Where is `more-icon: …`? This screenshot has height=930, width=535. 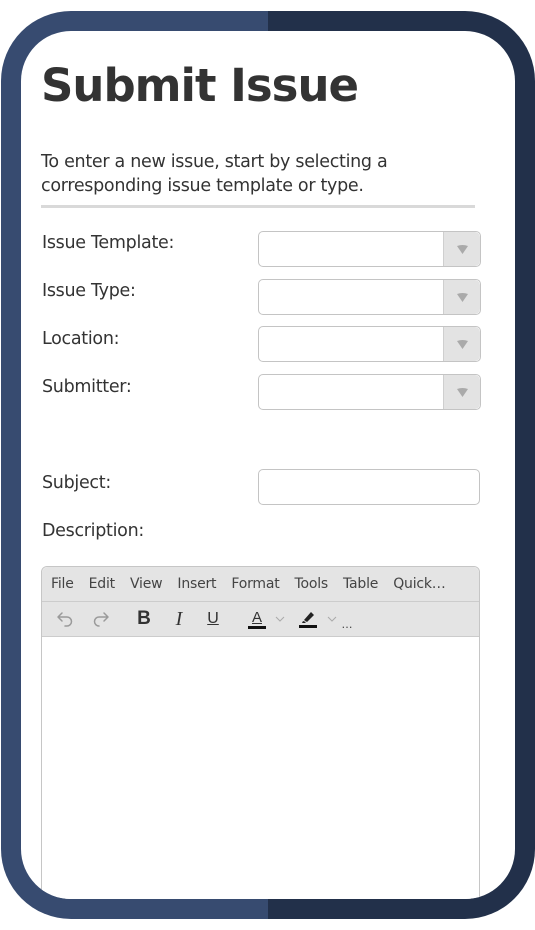
more-icon: … is located at coordinates (347, 624).